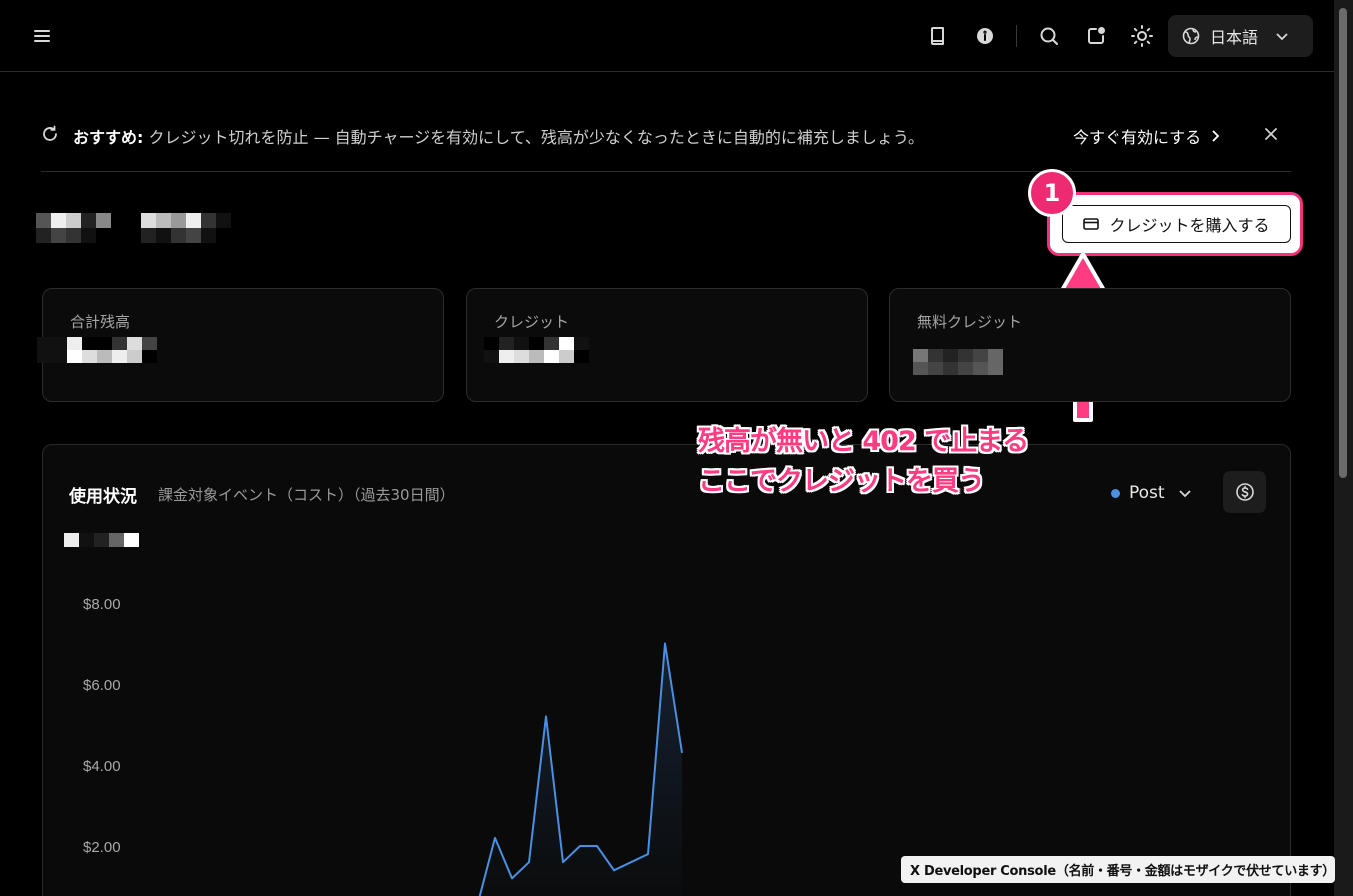  What do you see at coordinates (1091, 224) in the screenshot?
I see `credit-card-icon` at bounding box center [1091, 224].